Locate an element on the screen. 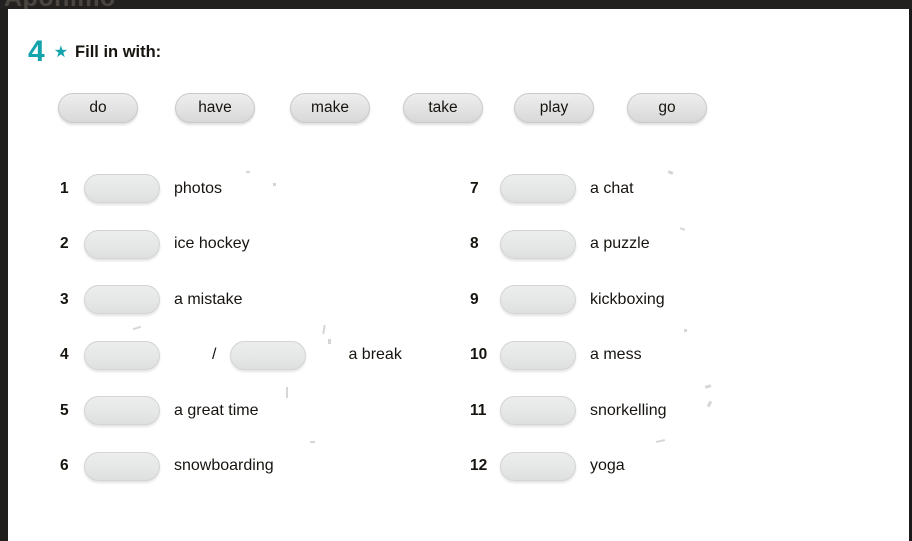 The width and height of the screenshot is (912, 541). item-number: 2 is located at coordinates (64, 244).